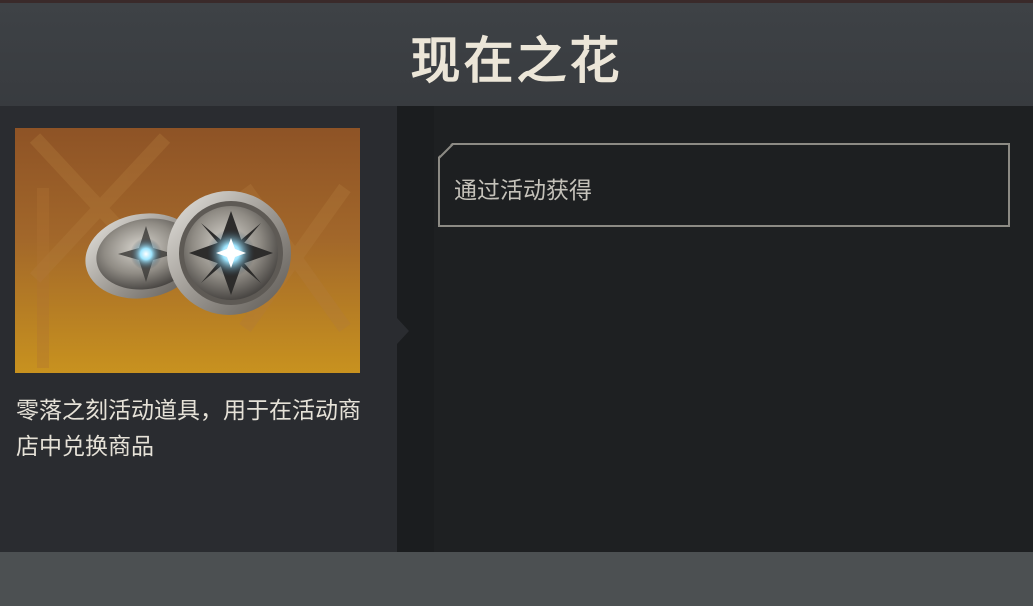  I want to click on item-image, so click(187, 250).